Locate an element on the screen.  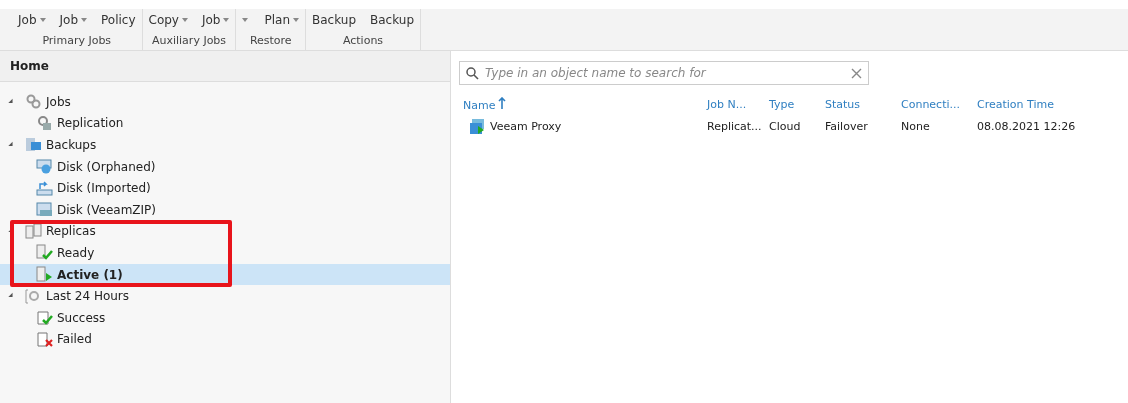
tree-item: Last 24 Hours is located at coordinates (88, 296).